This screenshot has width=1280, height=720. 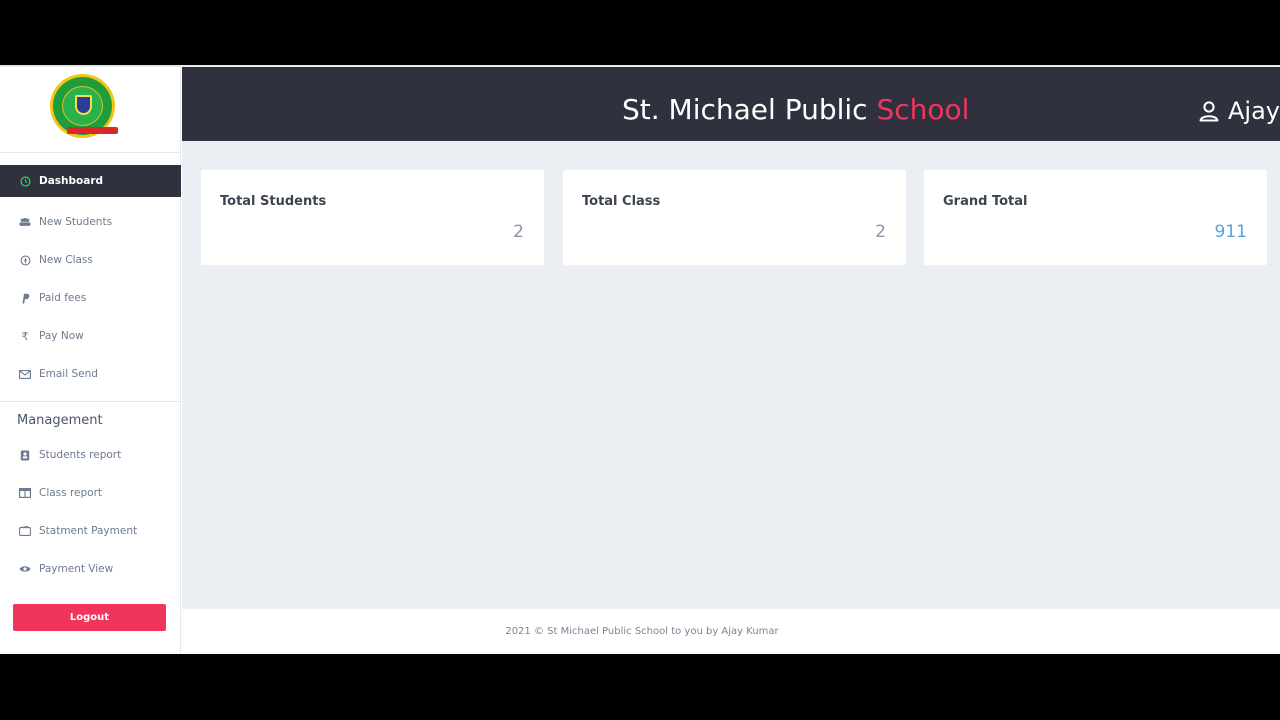 What do you see at coordinates (80, 455) in the screenshot?
I see `sidebar-item-label: Students report` at bounding box center [80, 455].